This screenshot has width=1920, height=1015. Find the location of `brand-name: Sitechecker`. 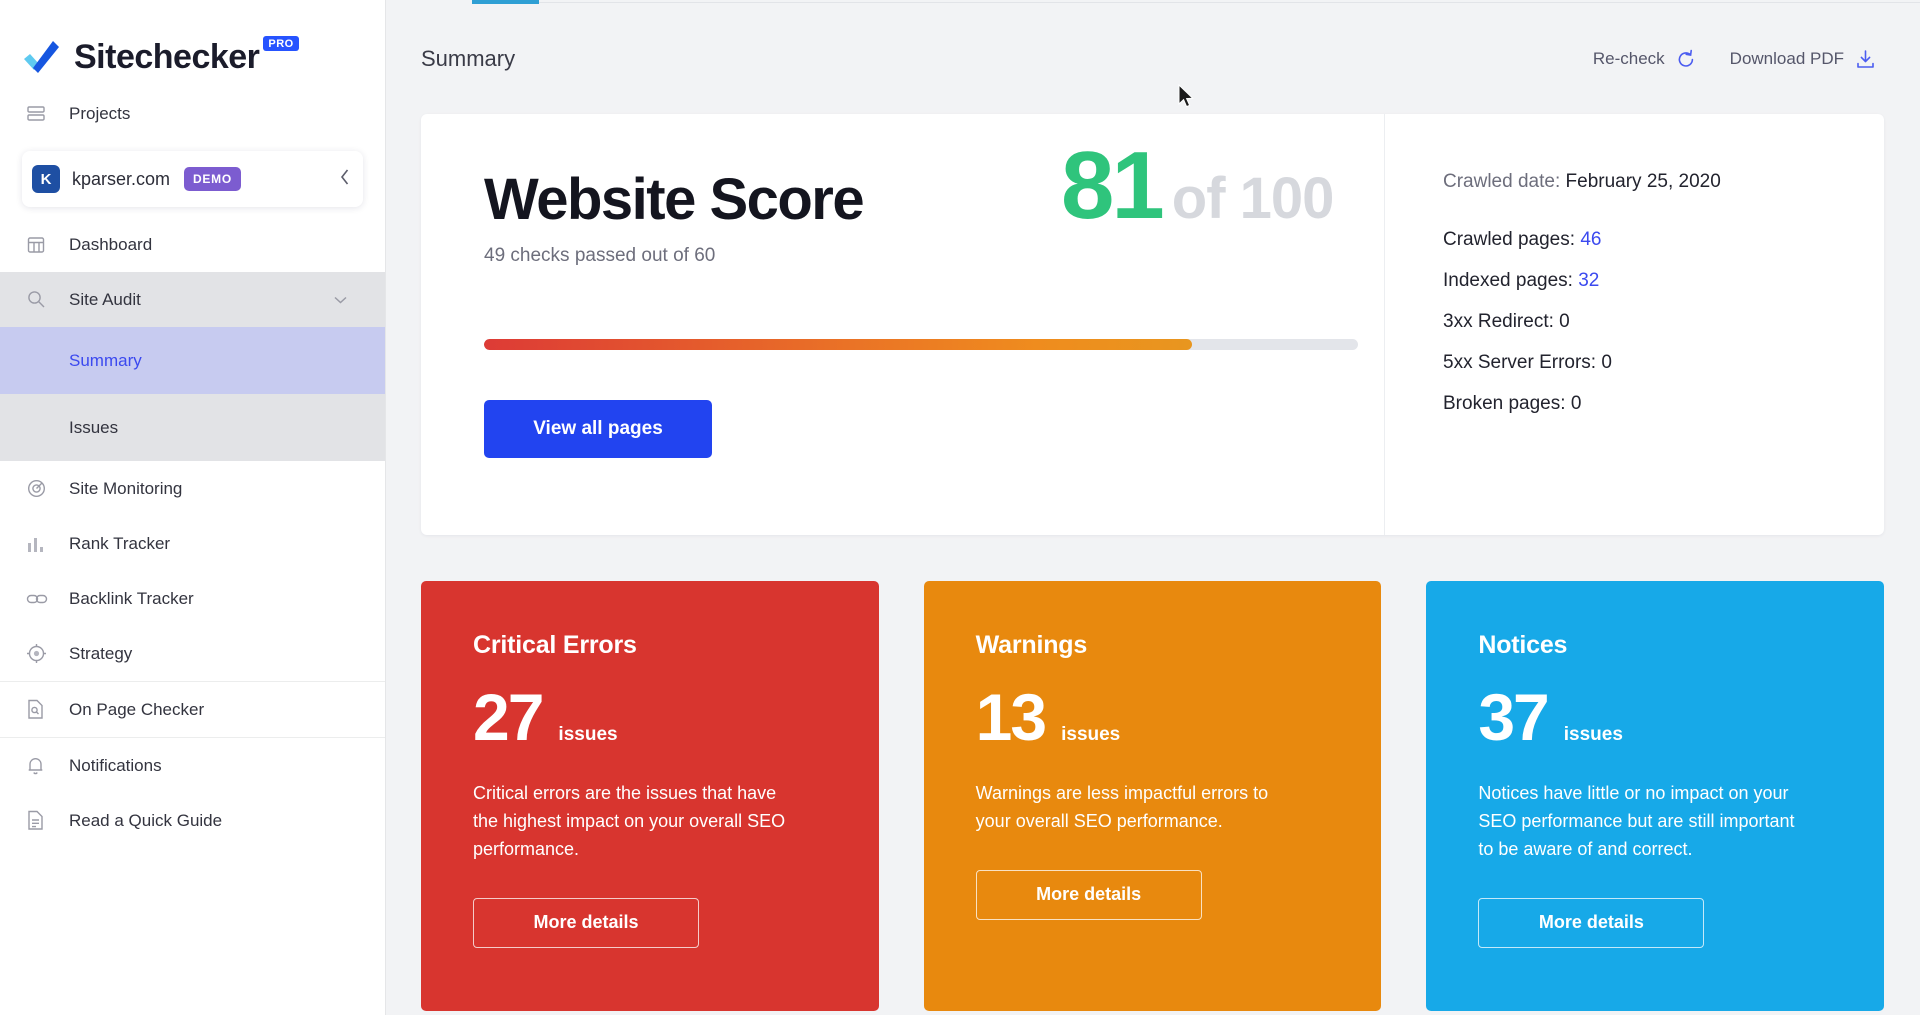

brand-name: Sitechecker is located at coordinates (167, 56).